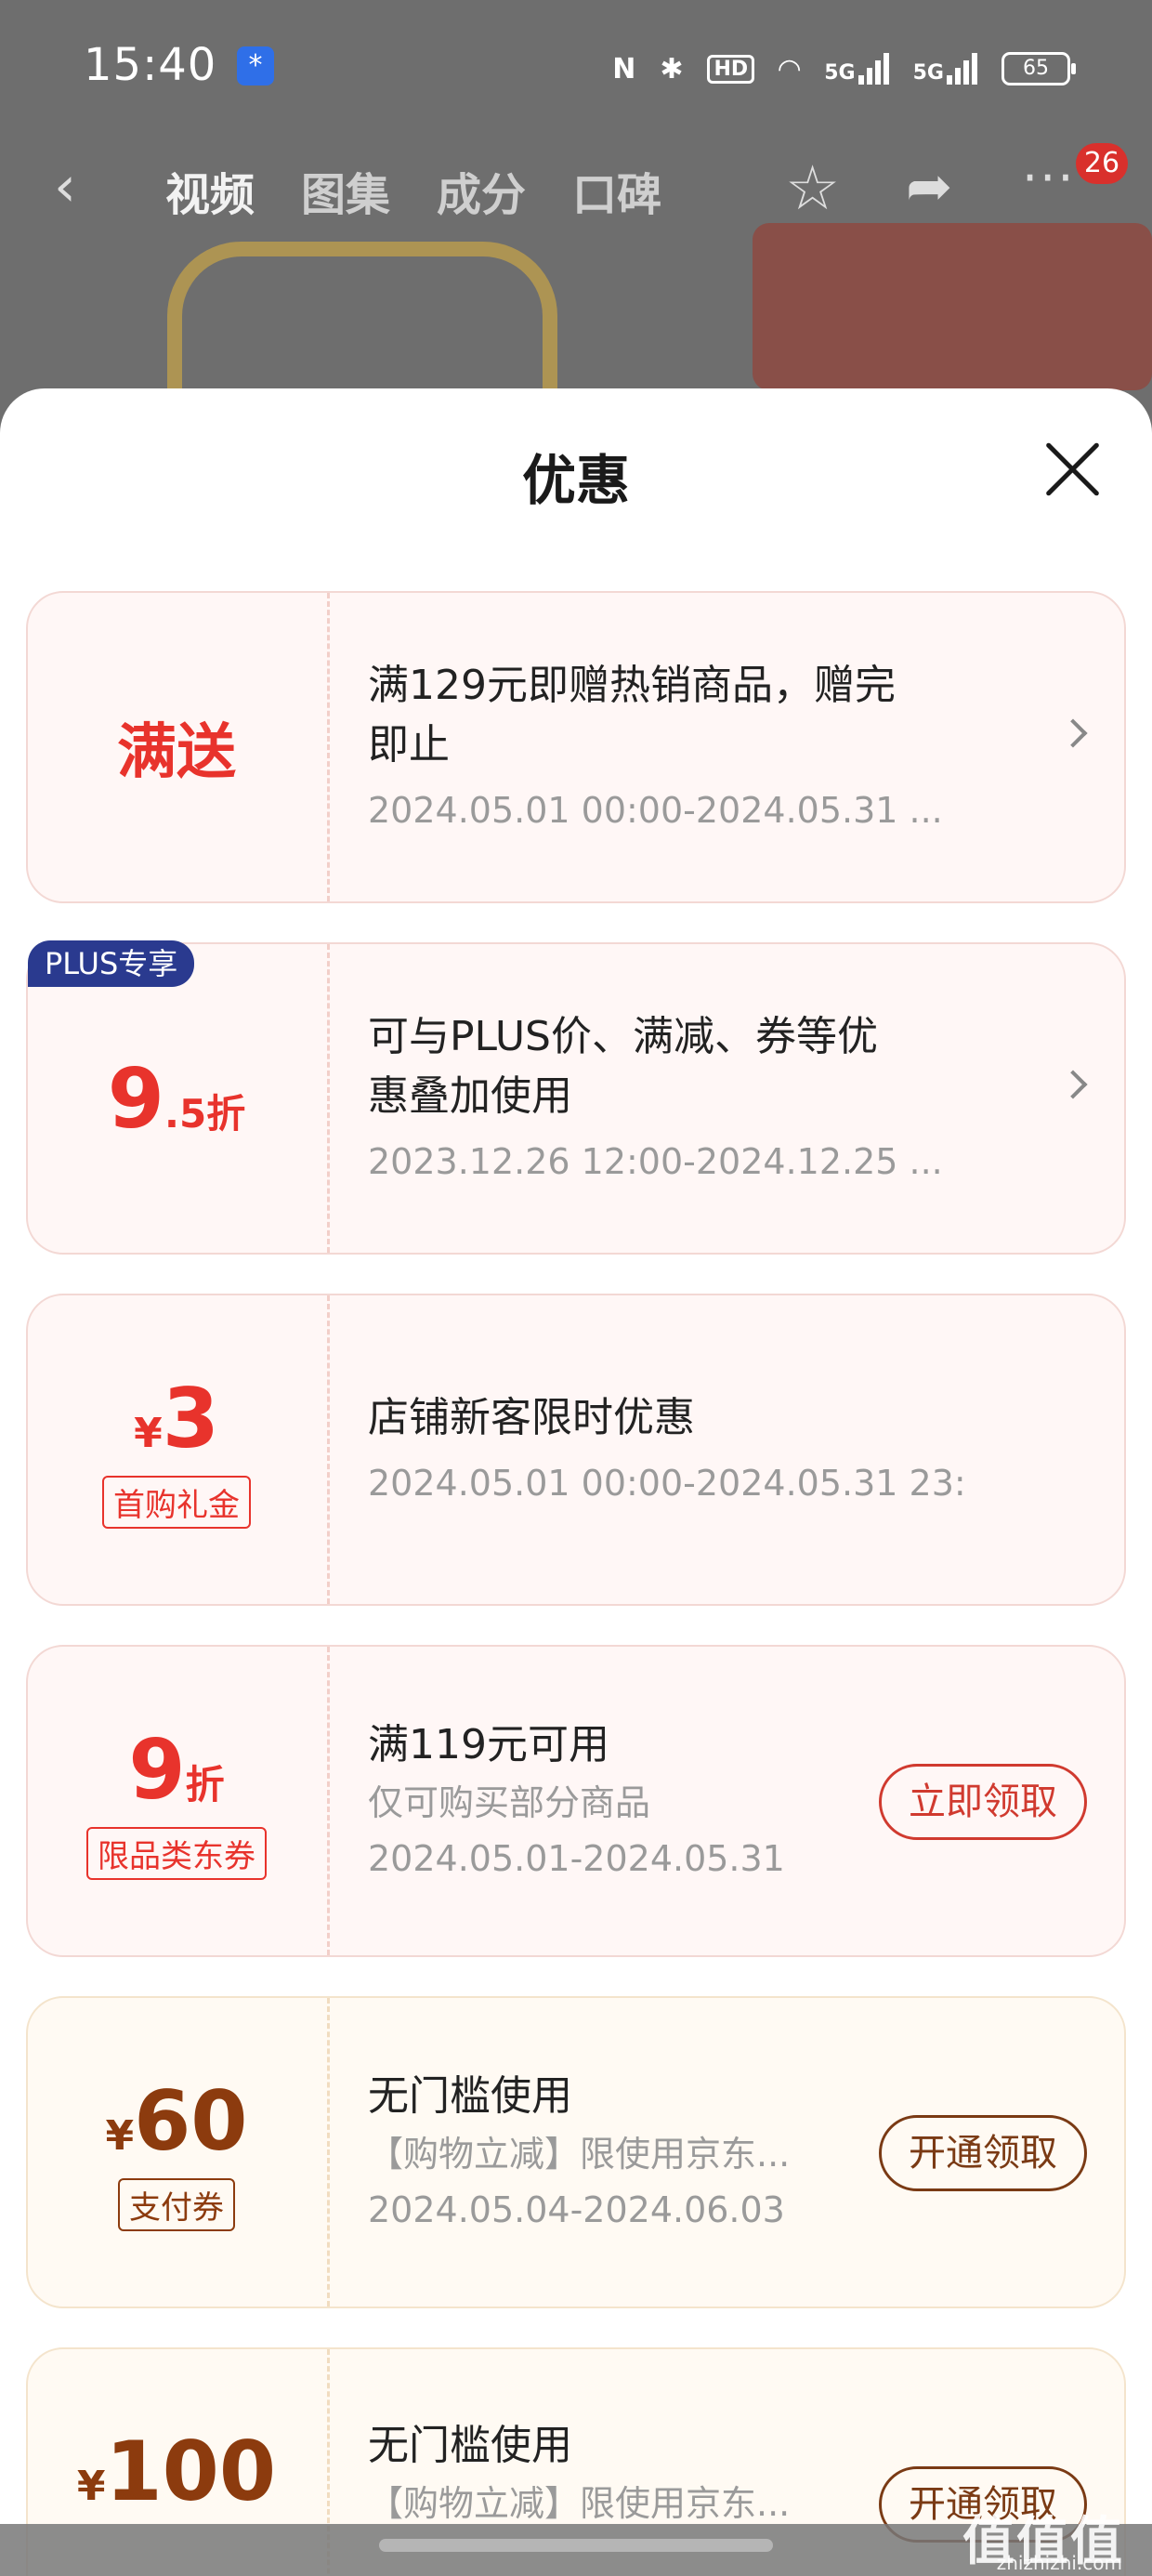 The image size is (1152, 2576). What do you see at coordinates (345, 190) in the screenshot?
I see `tab-gallery: 图集` at bounding box center [345, 190].